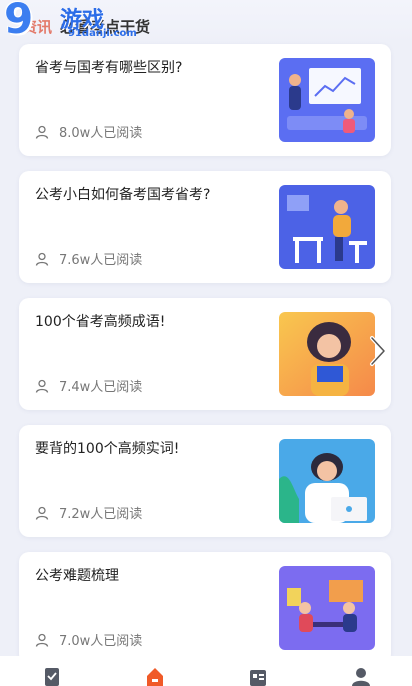 Image resolution: width=412 pixels, height=686 pixels. I want to click on watermark-number: 9, so click(18, 21).